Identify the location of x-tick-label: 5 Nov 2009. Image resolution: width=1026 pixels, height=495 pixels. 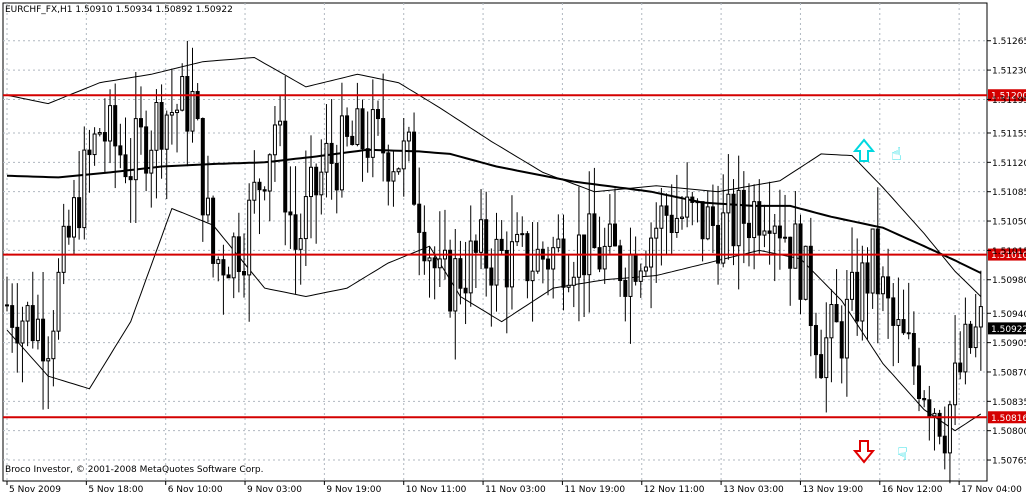
(35, 490).